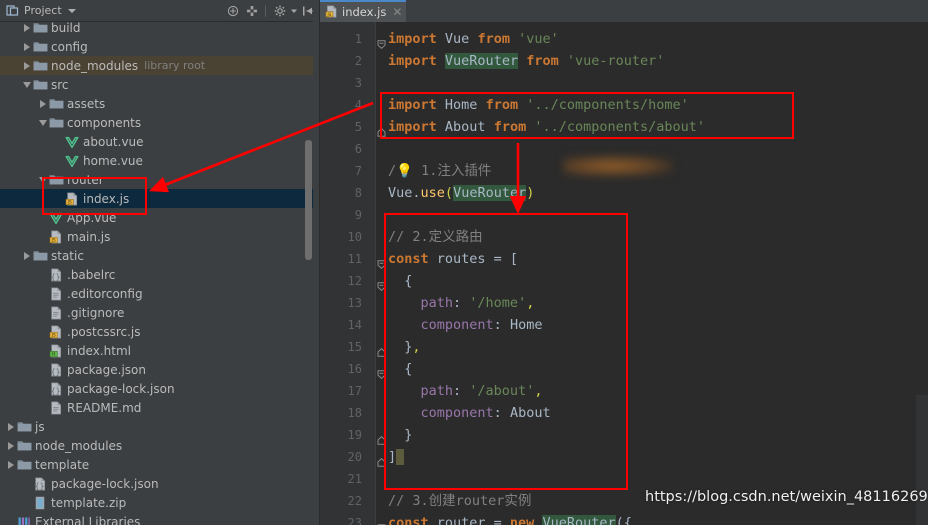  What do you see at coordinates (404, 347) in the screenshot?
I see `code-line: },` at bounding box center [404, 347].